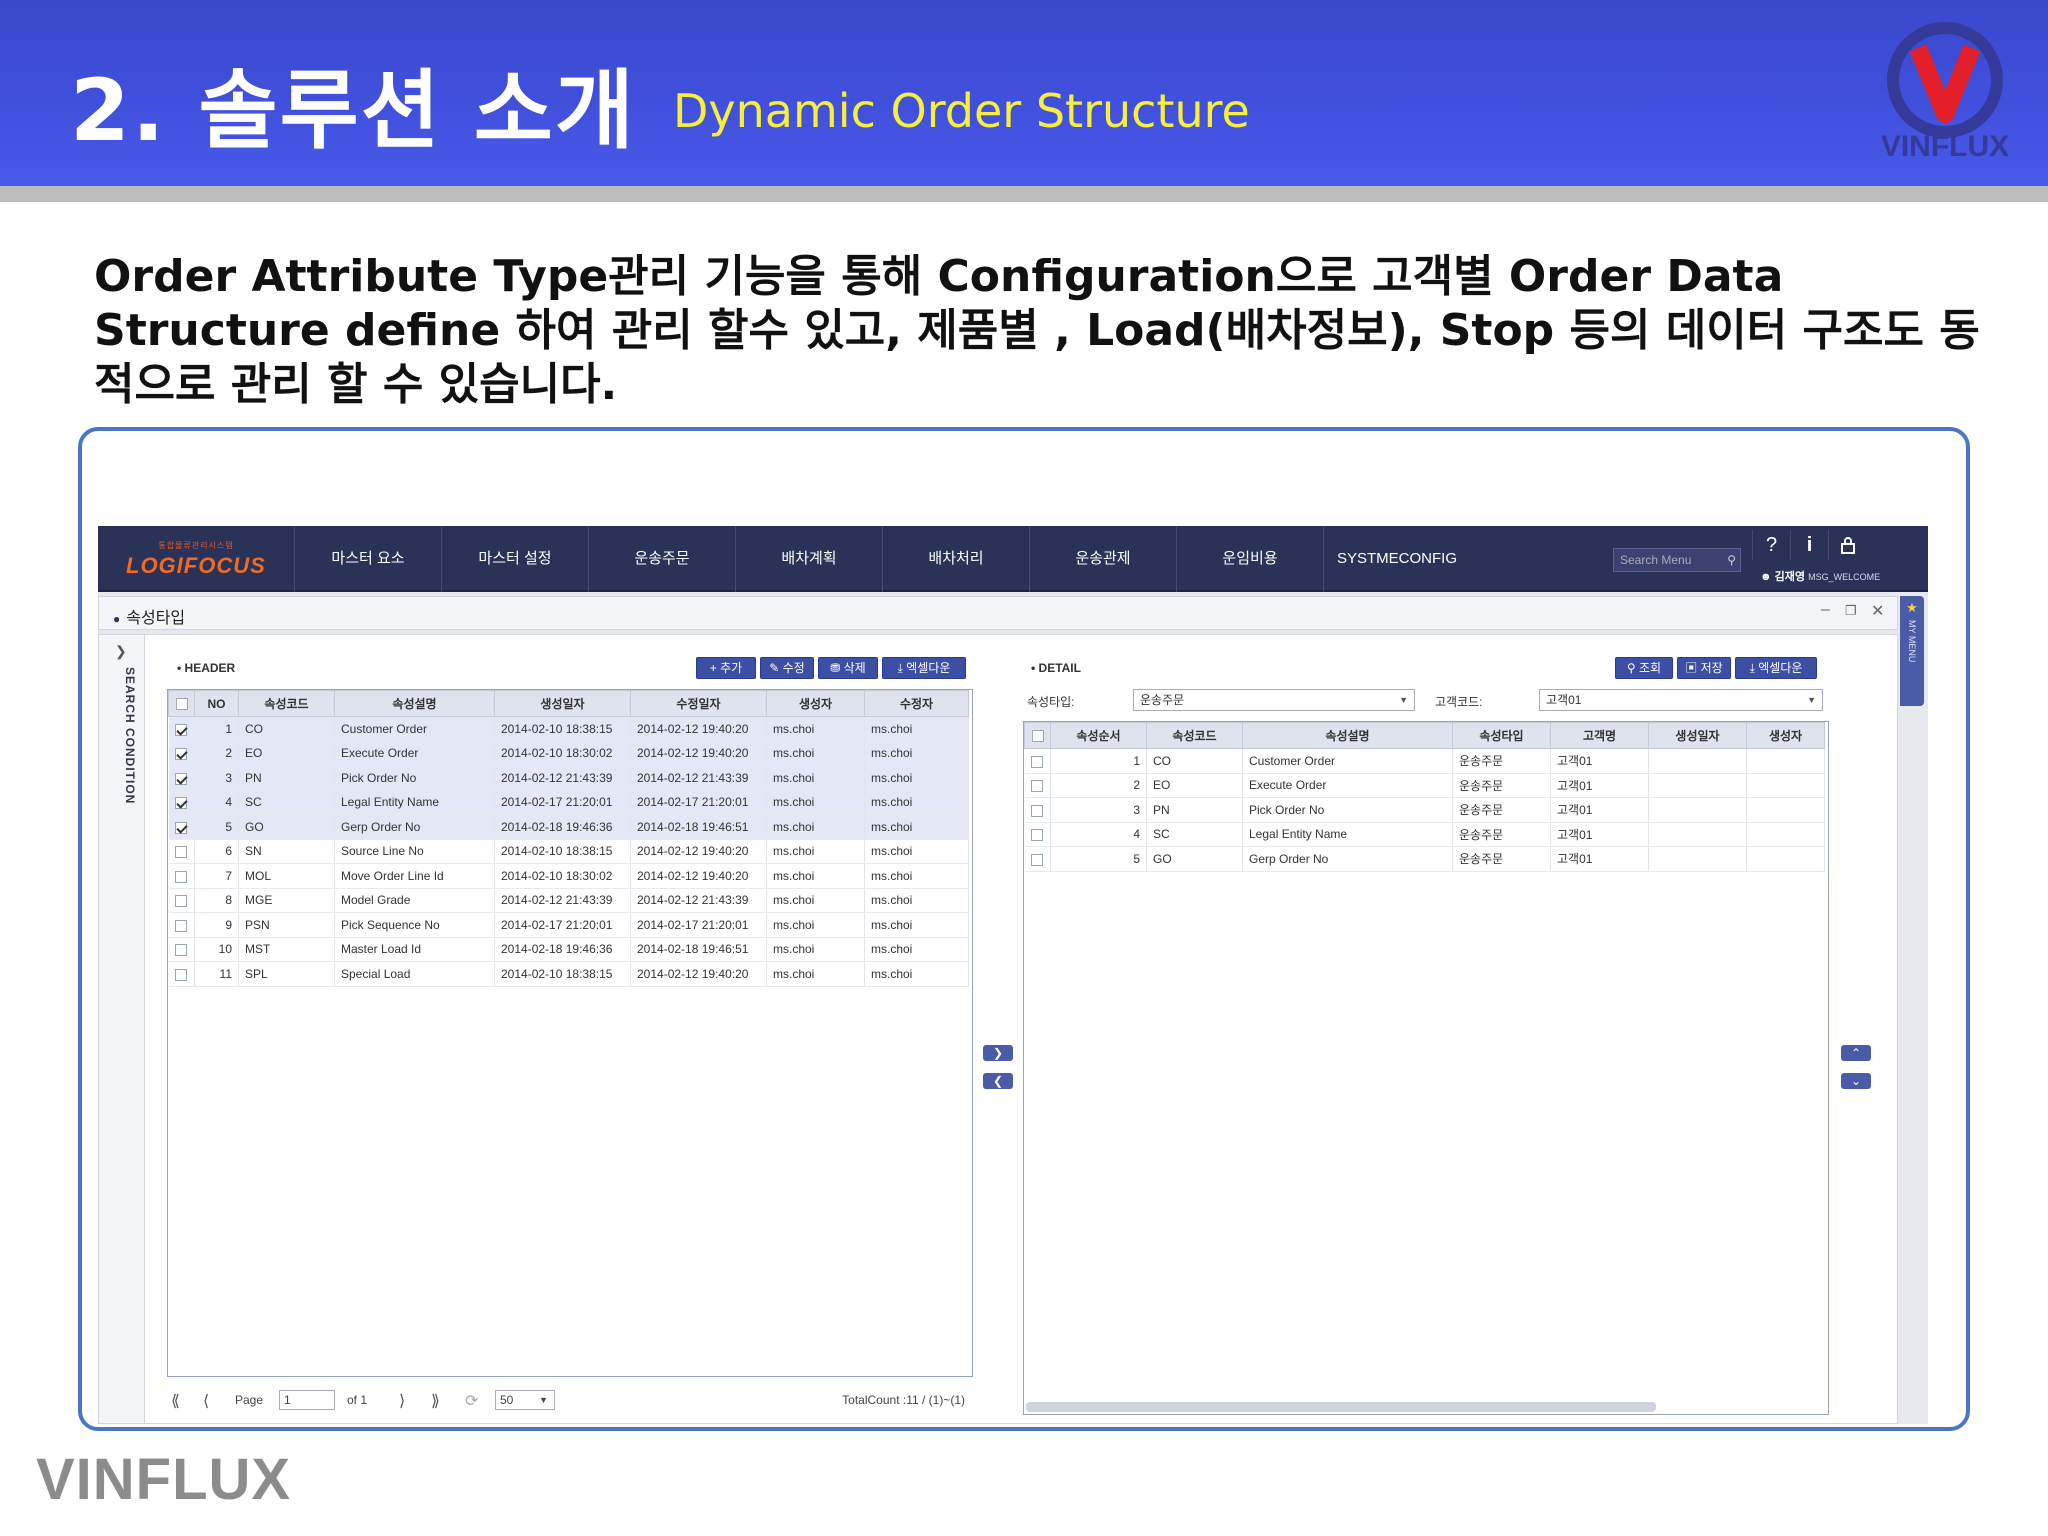 This screenshot has width=2048, height=1536. I want to click on save-button: ▣ 저장, so click(1704, 668).